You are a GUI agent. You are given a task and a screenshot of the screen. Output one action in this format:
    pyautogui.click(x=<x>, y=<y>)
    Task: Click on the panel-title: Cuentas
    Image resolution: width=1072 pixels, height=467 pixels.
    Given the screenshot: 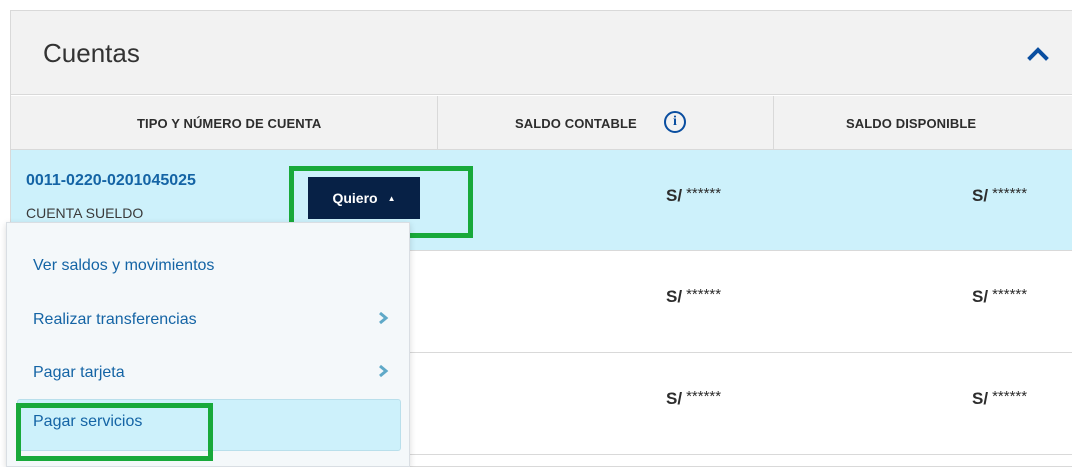 What is the action you would take?
    pyautogui.click(x=91, y=53)
    